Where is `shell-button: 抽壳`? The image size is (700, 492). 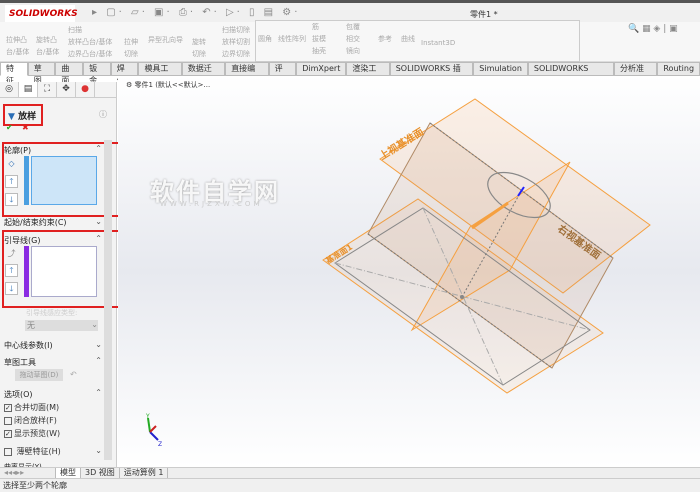 shell-button: 抽壳 is located at coordinates (319, 51).